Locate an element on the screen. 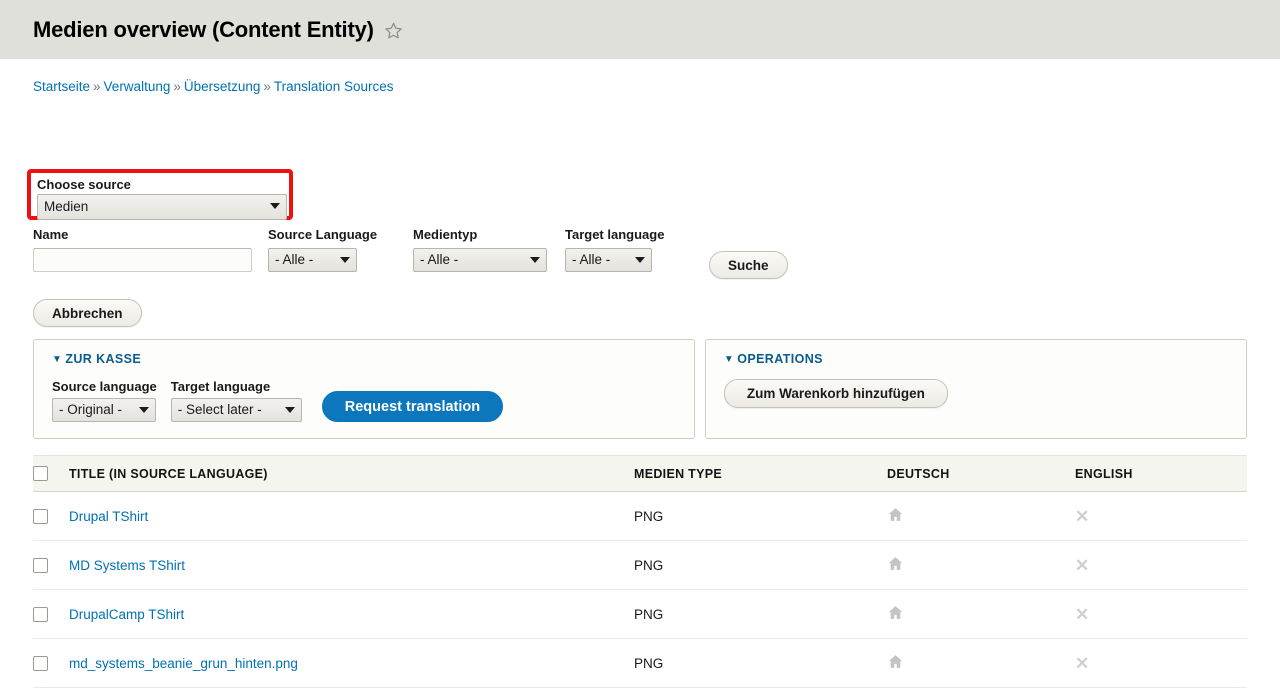 This screenshot has height=688, width=1280. table-row: DrupalCamp TShirt PNG ✕ is located at coordinates (640, 614).